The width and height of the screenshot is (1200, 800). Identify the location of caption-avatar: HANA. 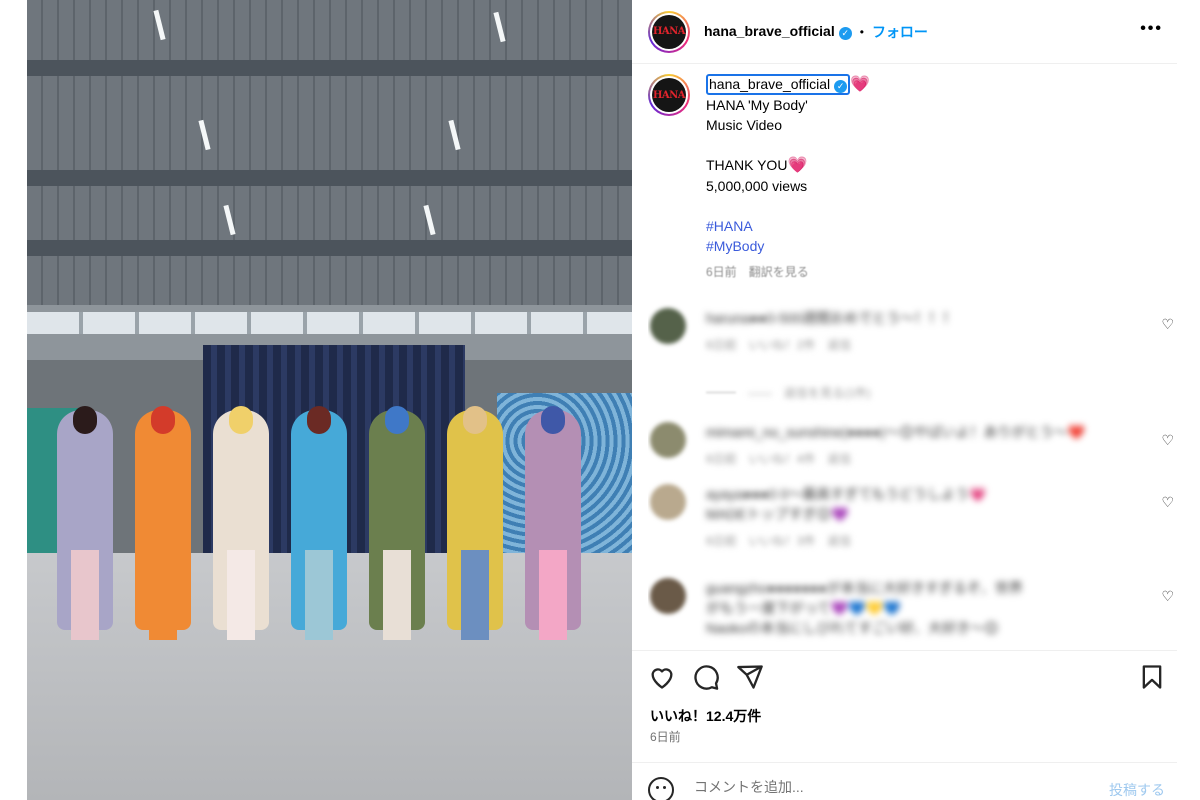
(669, 95).